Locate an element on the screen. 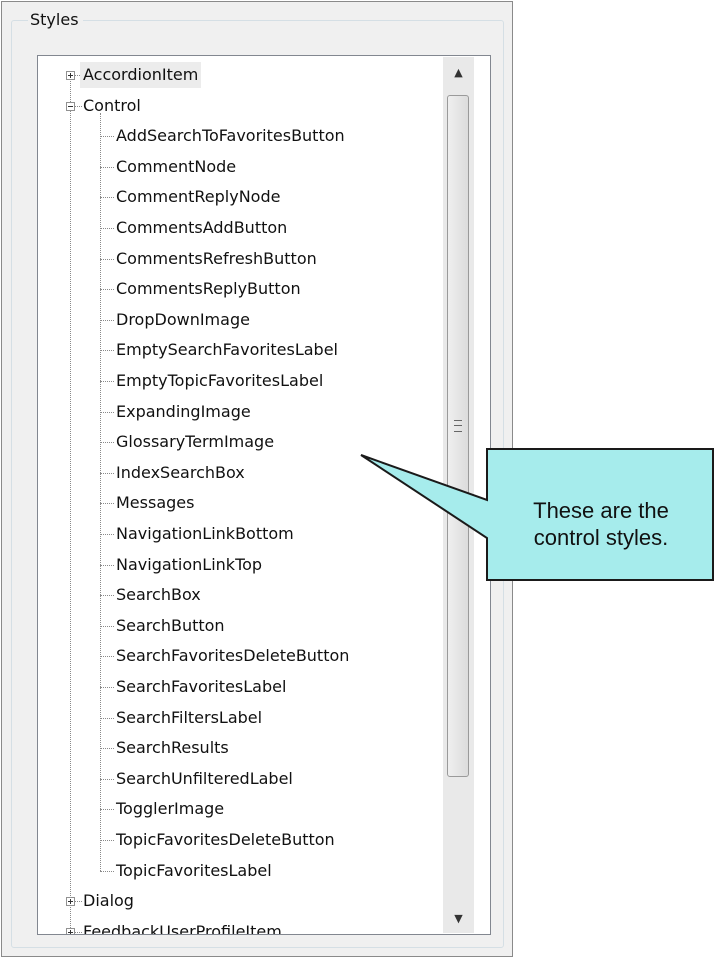 The image size is (718, 959). callout-line-2: control styles. is located at coordinates (601, 537).